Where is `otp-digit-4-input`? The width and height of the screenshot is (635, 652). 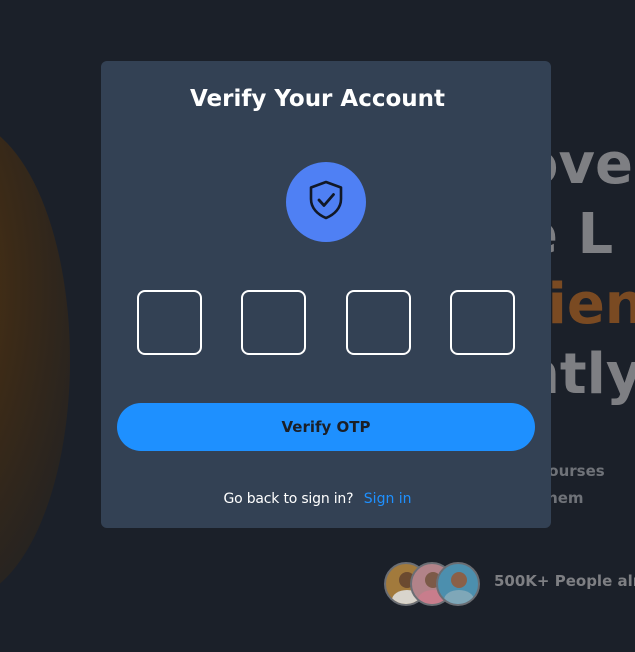
otp-digit-4-input is located at coordinates (482, 322).